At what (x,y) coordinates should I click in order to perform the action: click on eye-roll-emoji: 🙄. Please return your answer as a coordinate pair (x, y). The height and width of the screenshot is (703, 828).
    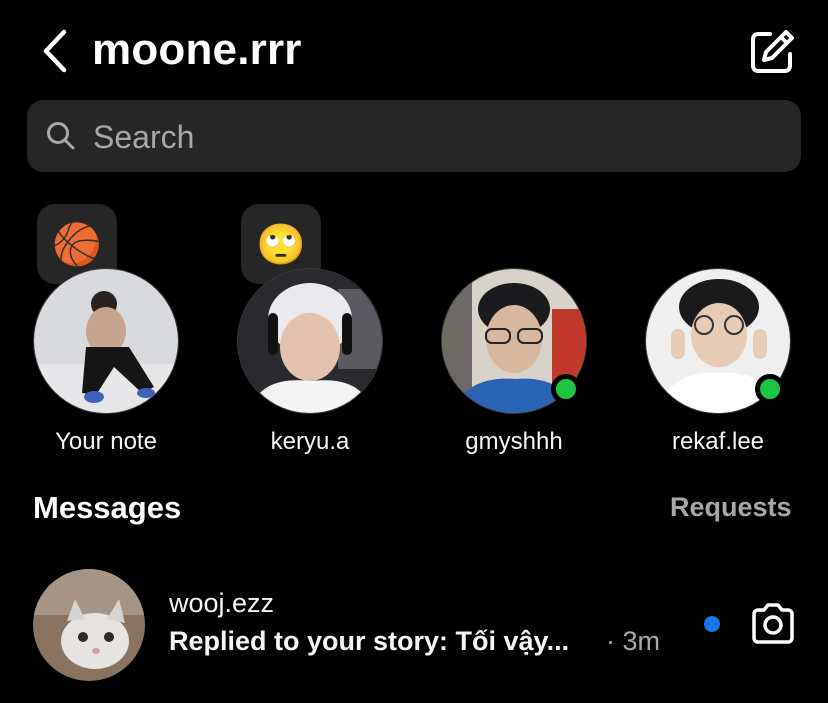
    Looking at the image, I should click on (281, 244).